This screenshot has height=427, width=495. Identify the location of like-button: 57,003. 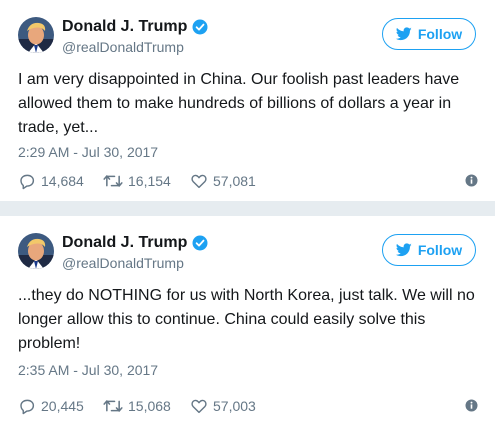
(235, 406).